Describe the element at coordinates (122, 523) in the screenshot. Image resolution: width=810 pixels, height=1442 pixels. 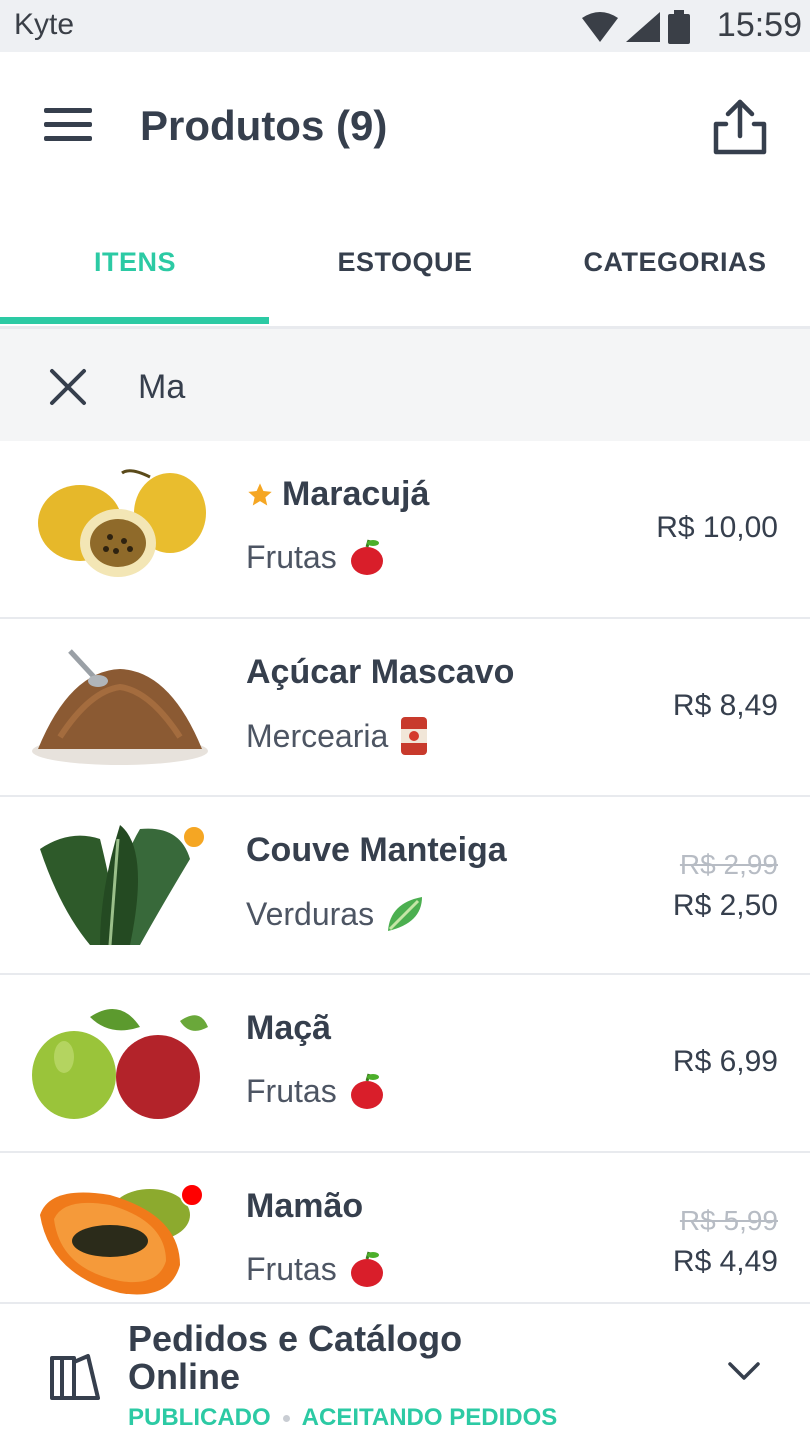
I see `passion-fruit-image` at that location.